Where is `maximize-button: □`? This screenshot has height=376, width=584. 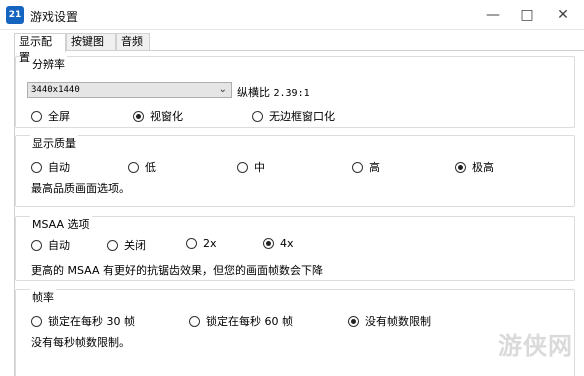
maximize-button: □ is located at coordinates (527, 15).